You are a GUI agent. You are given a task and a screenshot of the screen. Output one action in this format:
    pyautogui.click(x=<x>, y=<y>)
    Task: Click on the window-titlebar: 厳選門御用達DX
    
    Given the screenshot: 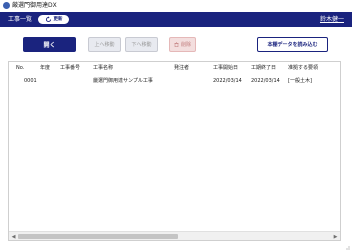 What is the action you would take?
    pyautogui.click(x=176, y=6)
    